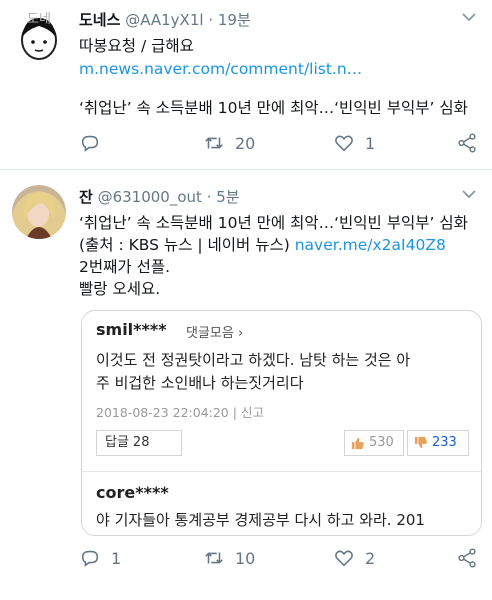 The width and height of the screenshot is (492, 600). What do you see at coordinates (214, 331) in the screenshot?
I see `comment-collection-link: 댓글모음 ›` at bounding box center [214, 331].